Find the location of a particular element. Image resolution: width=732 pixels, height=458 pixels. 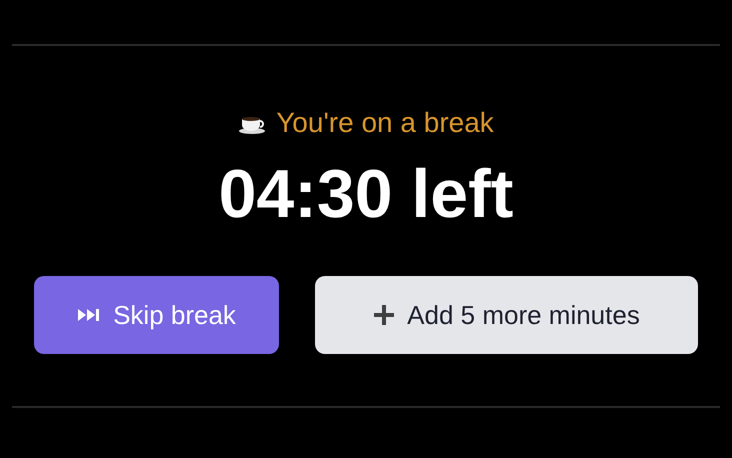

status-text: You're on a break is located at coordinates (385, 123).